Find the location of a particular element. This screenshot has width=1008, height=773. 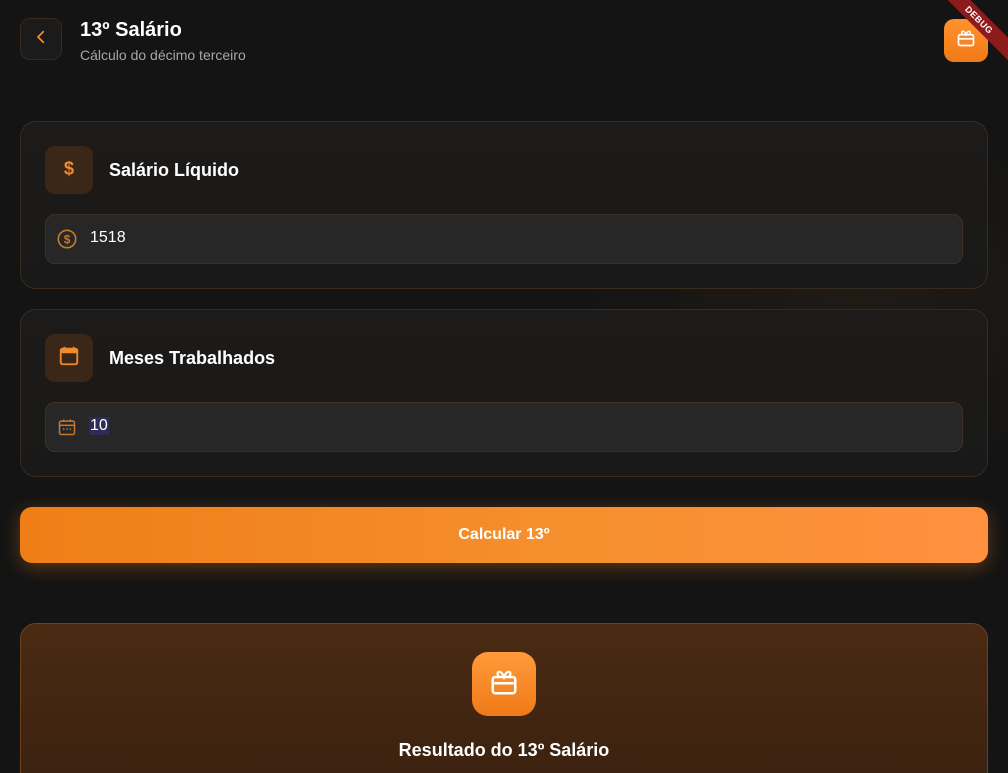

salary-card-title: Salário Líquido is located at coordinates (174, 170).